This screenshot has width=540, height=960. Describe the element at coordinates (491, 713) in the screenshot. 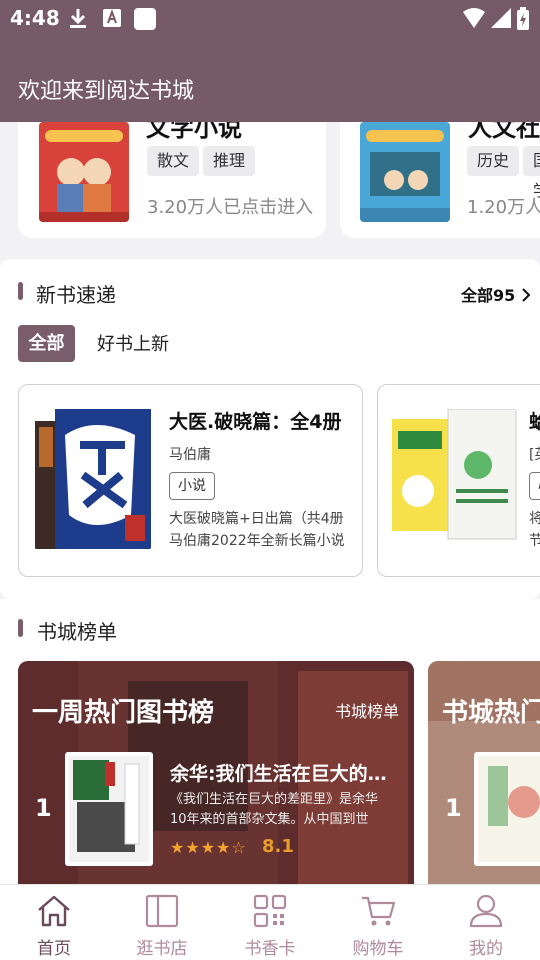

I see `ranking-title: 书城热门` at that location.